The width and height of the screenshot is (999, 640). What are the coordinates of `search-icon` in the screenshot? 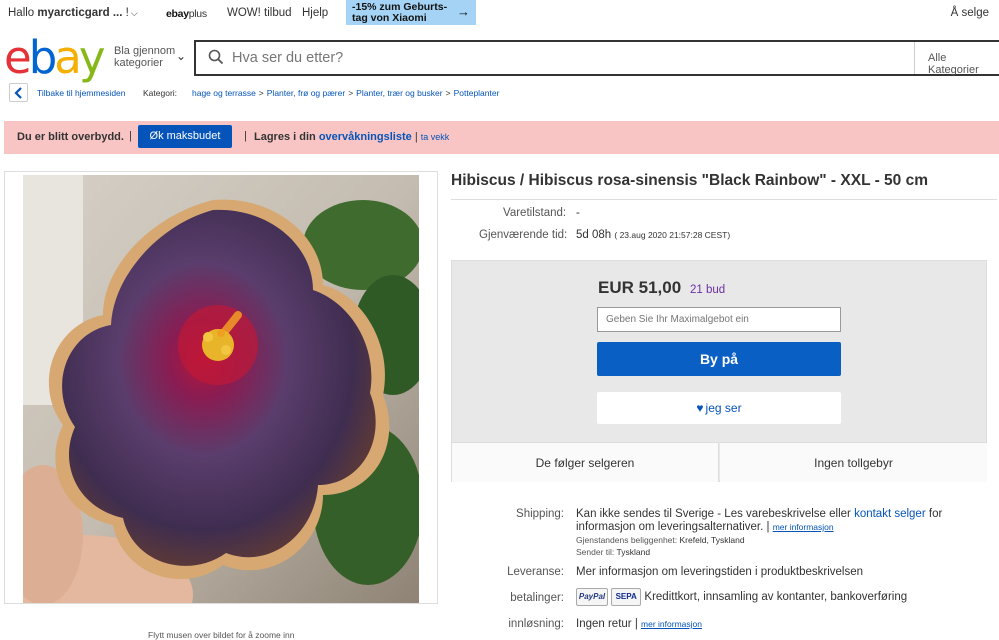 It's located at (216, 57).